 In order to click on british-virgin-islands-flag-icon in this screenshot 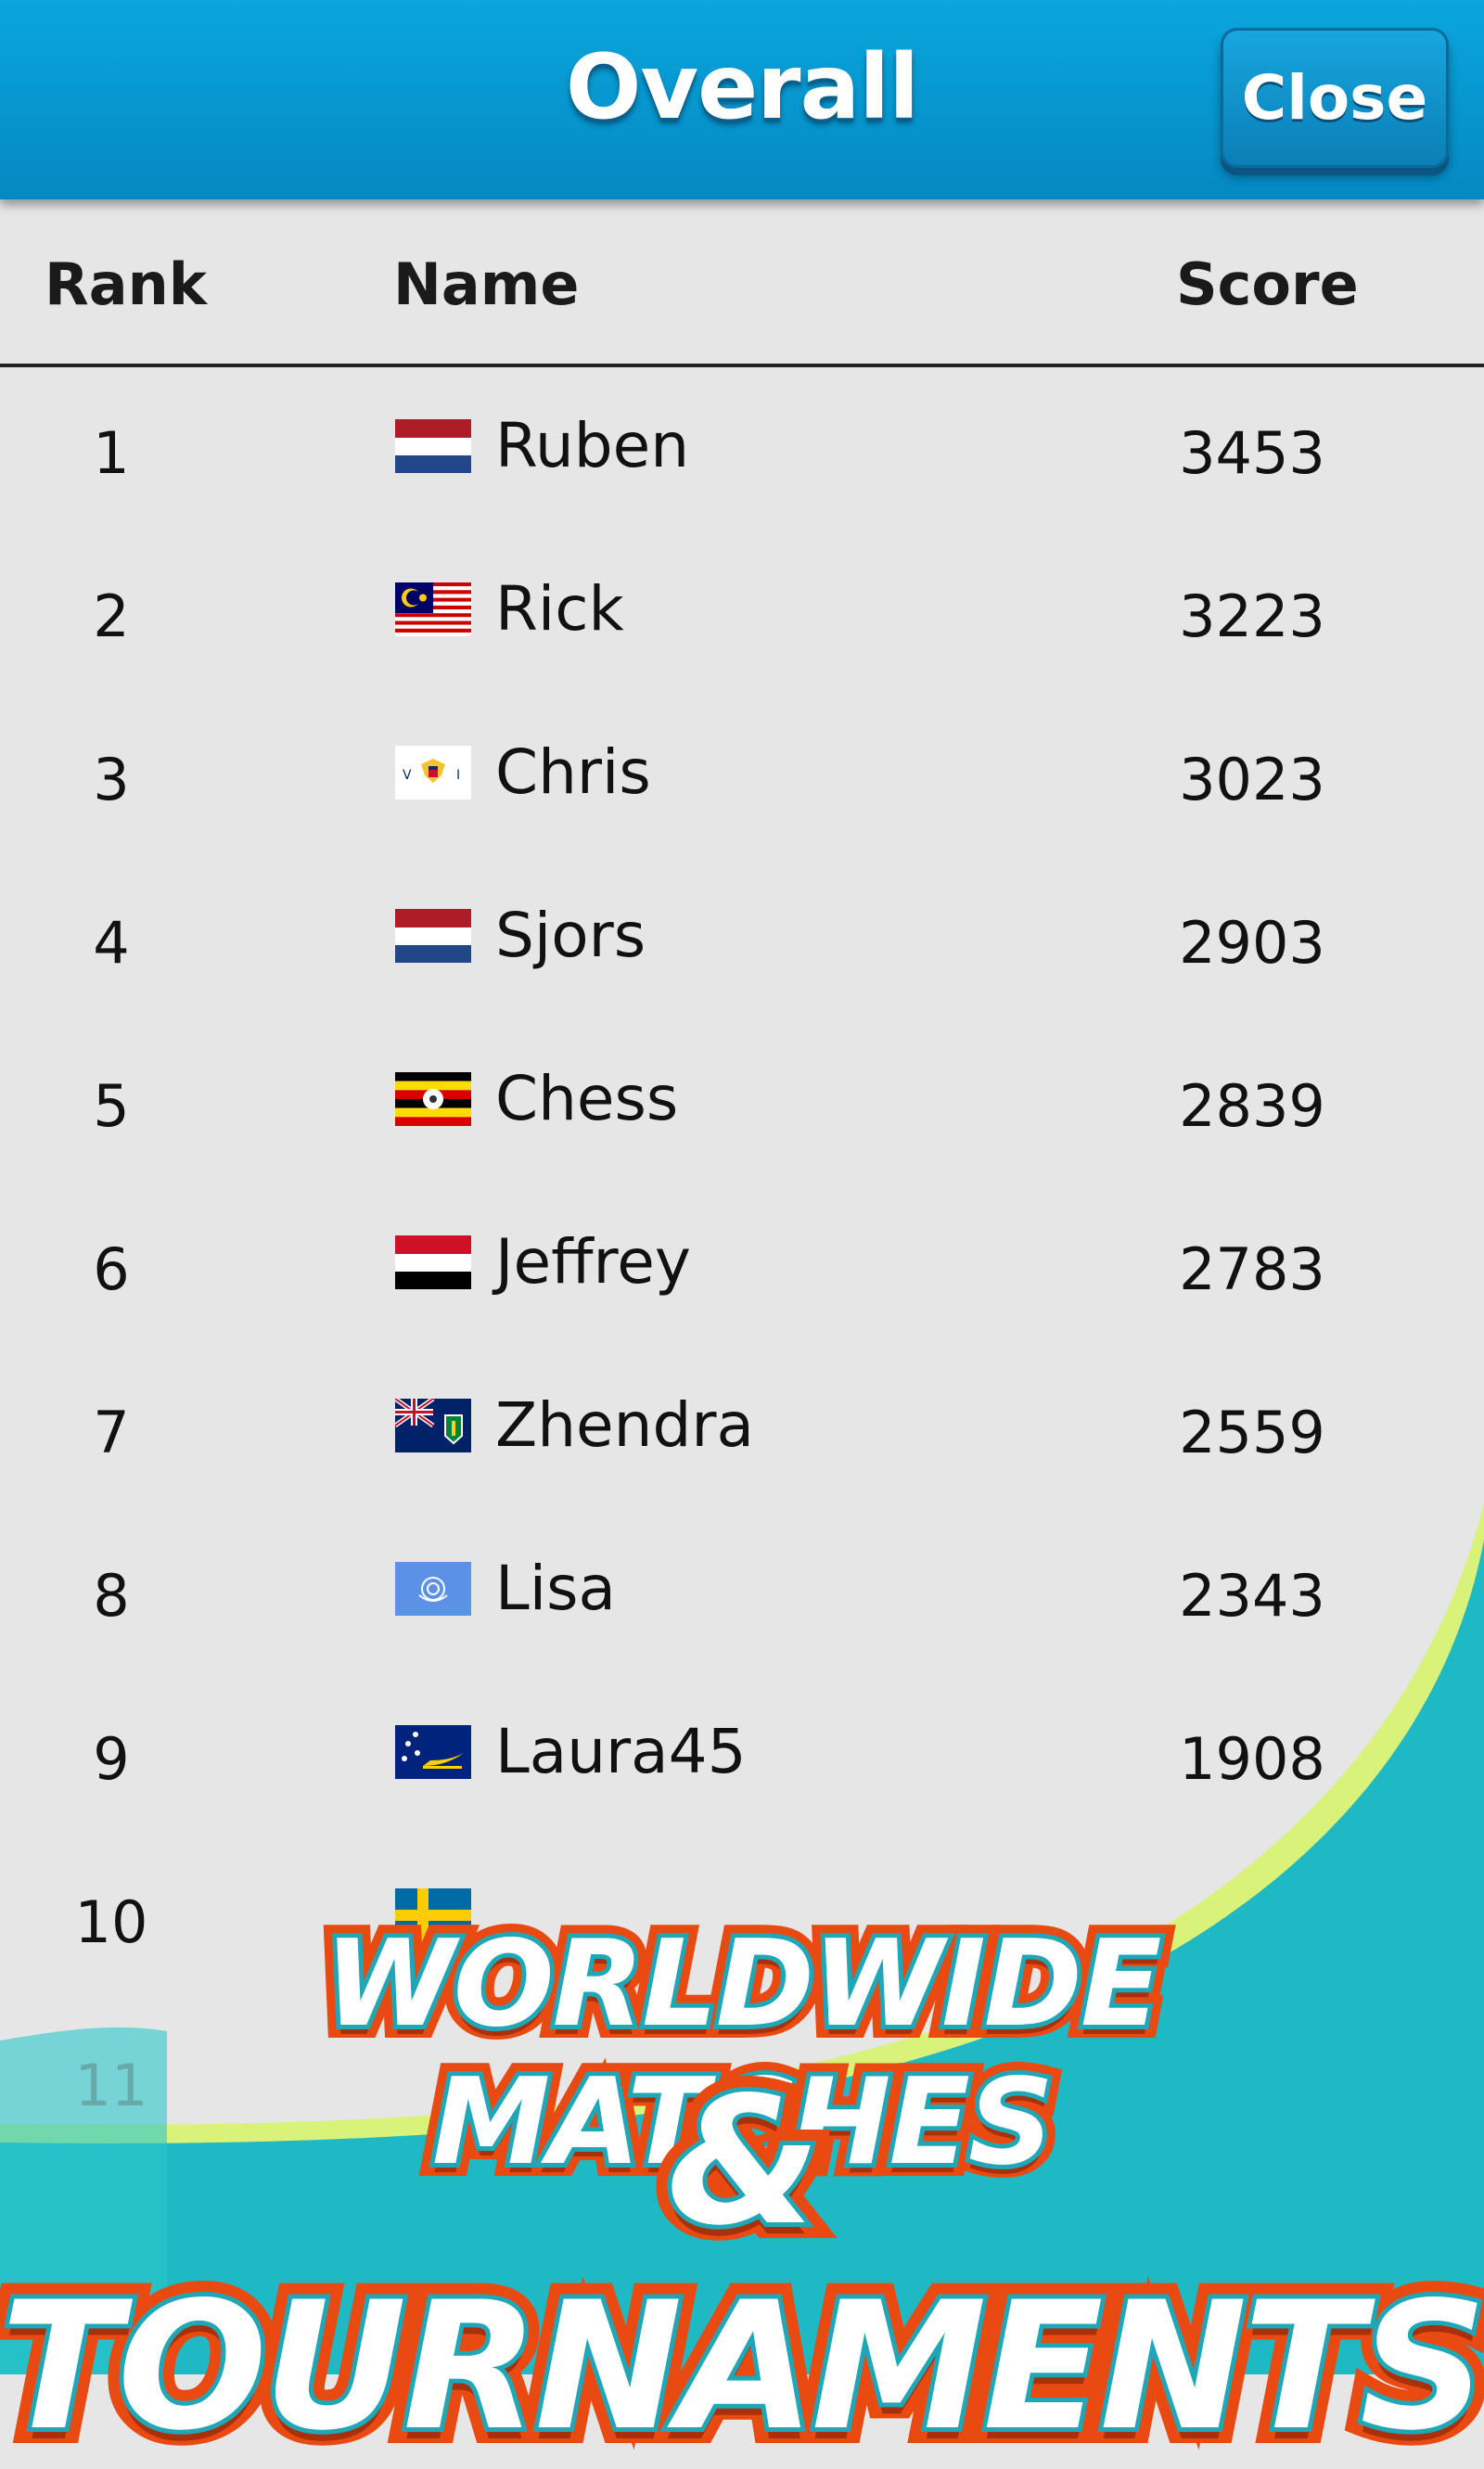, I will do `click(432, 1424)`.